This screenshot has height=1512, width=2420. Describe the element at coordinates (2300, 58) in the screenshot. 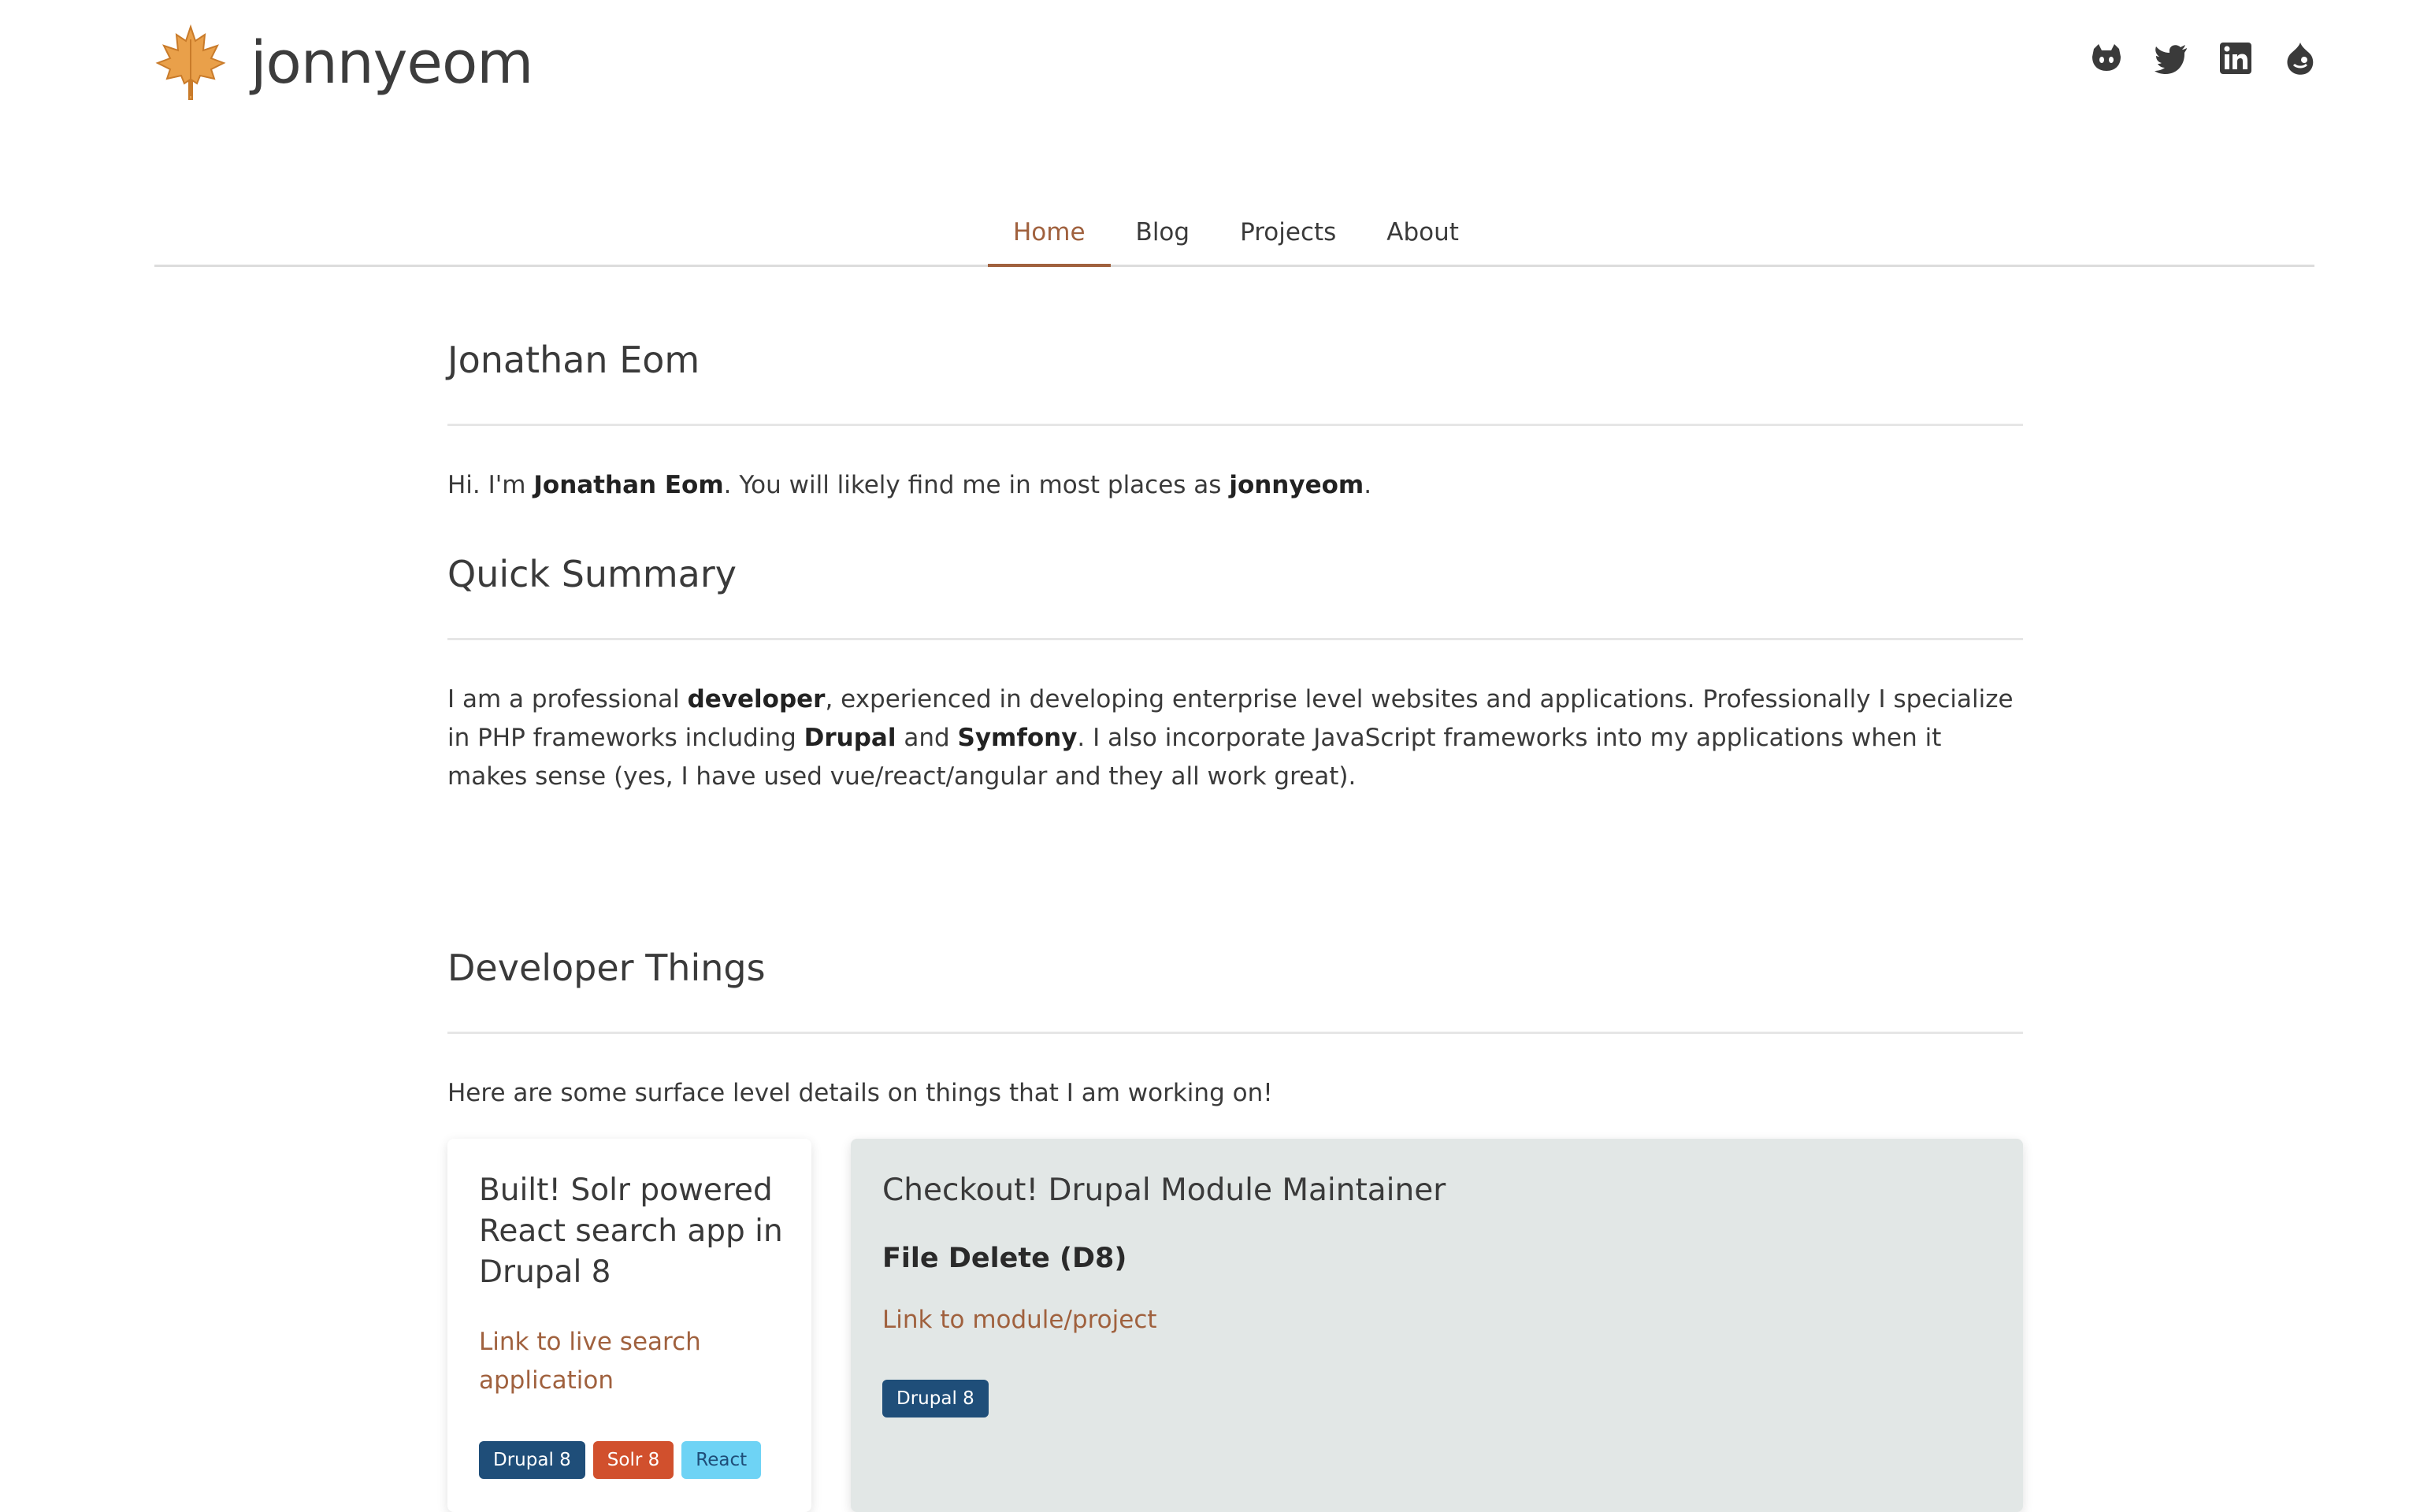

I see `drupal-icon` at that location.